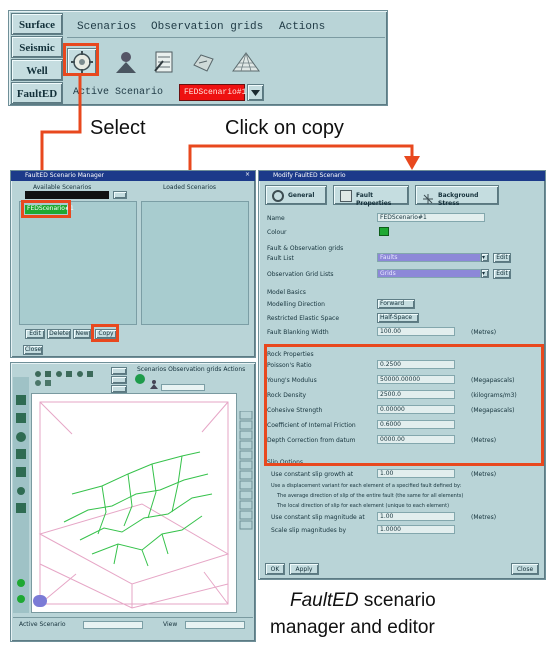 The height and width of the screenshot is (645, 546). I want to click on viewer-side-icons, so click(21, 503).